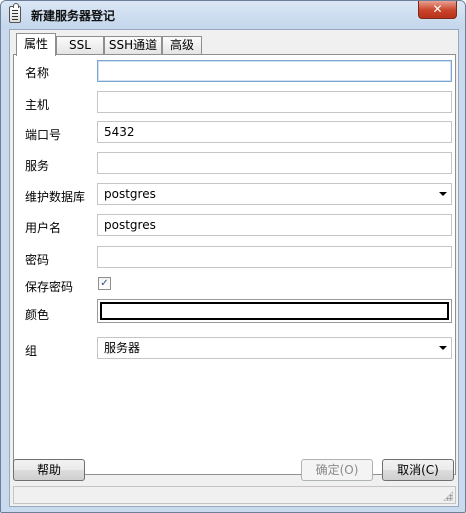 The height and width of the screenshot is (513, 466). I want to click on group-value: 服务器, so click(122, 348).